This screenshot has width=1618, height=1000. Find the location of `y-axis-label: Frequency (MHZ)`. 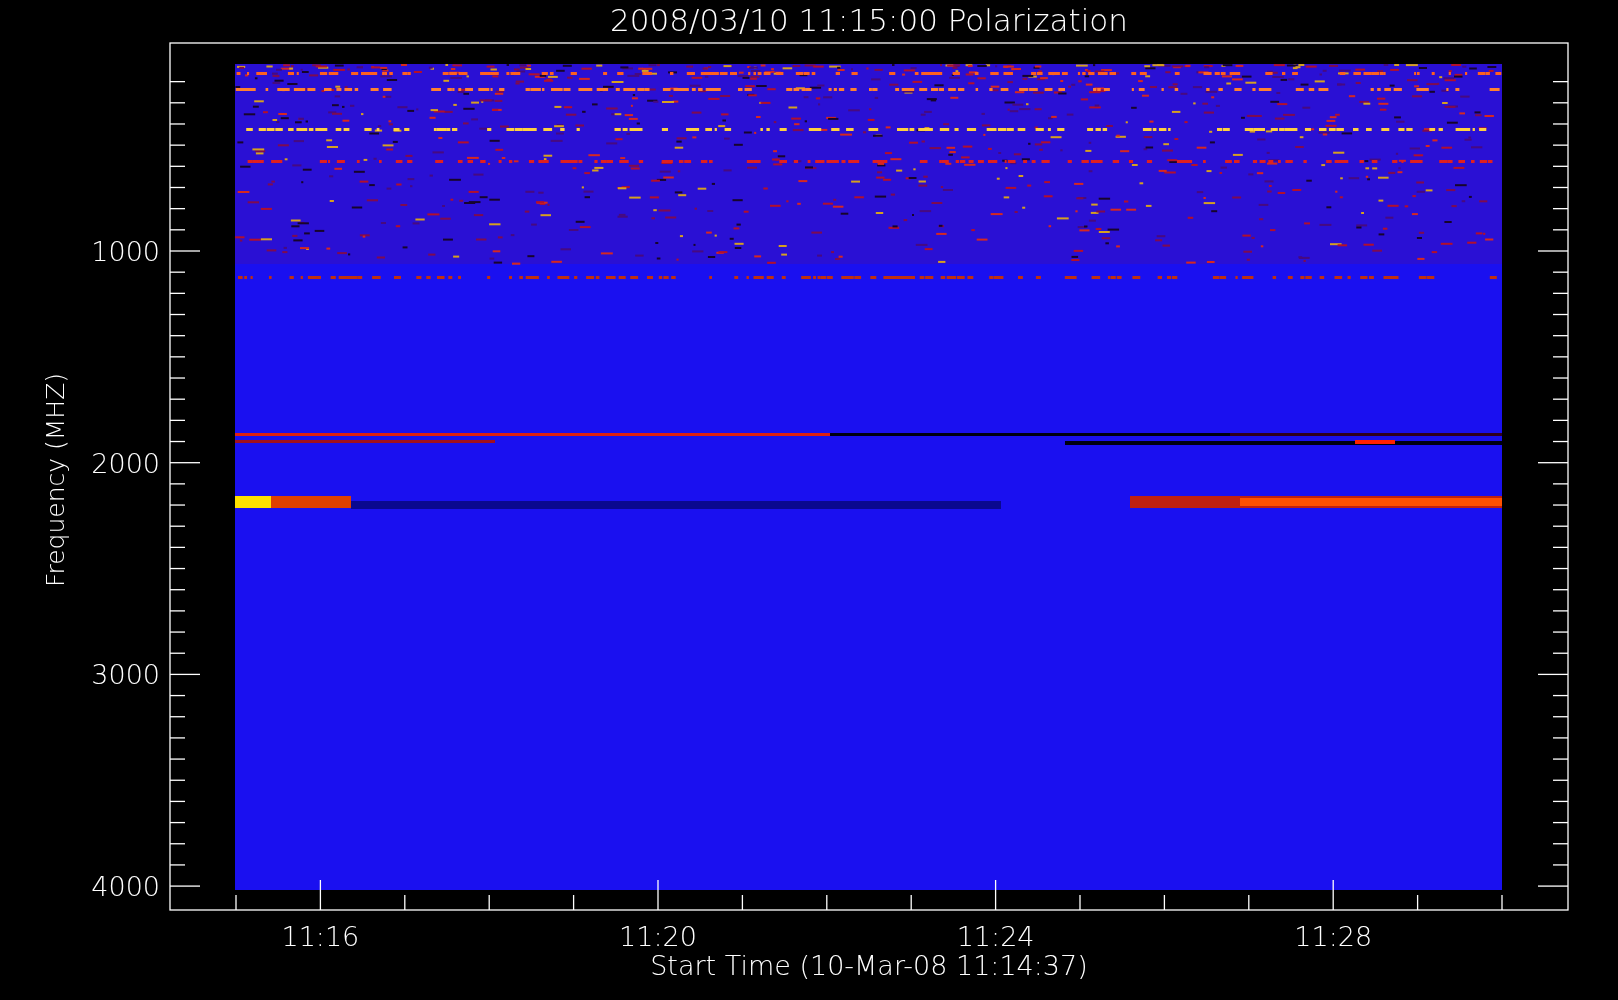

y-axis-label: Frequency (MHZ) is located at coordinates (55, 480).